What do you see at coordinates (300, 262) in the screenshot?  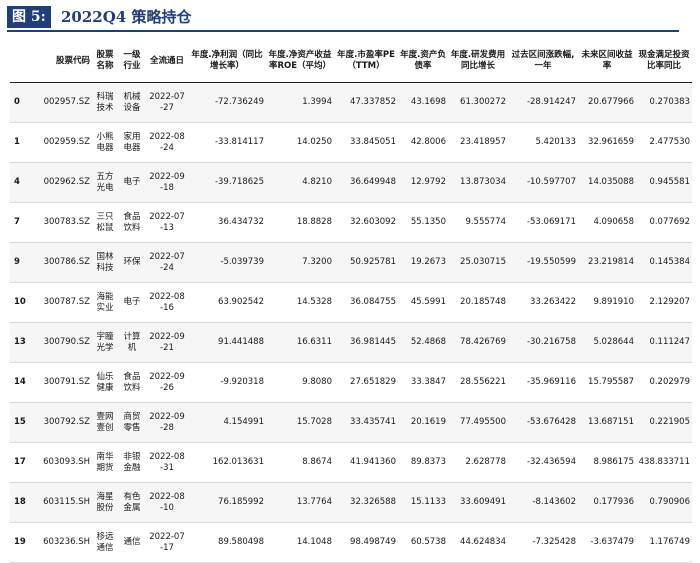 I see `cell-roe: 7.3200` at bounding box center [300, 262].